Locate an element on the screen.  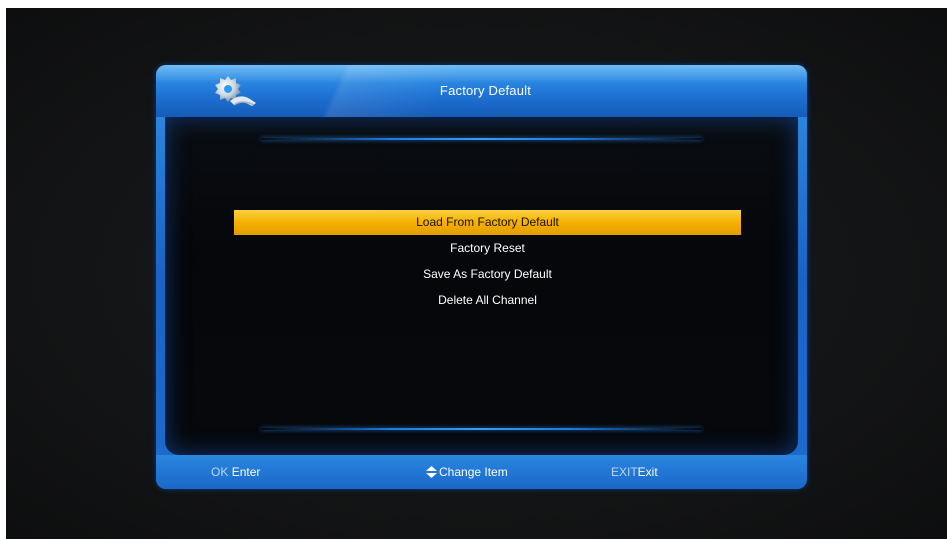
change-label: Change Item is located at coordinates (473, 472).